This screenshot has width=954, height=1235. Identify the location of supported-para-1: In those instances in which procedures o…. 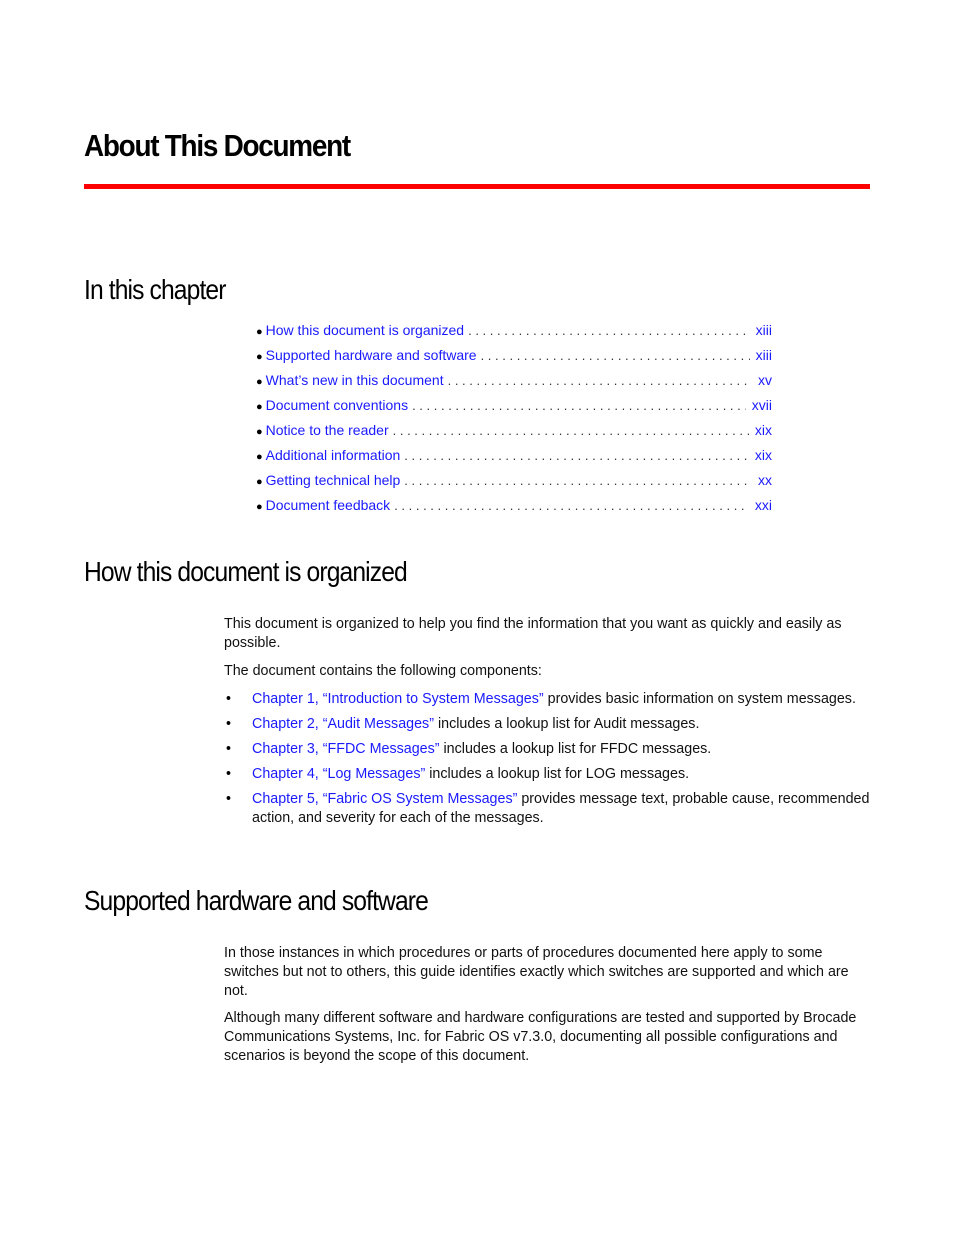
(536, 972).